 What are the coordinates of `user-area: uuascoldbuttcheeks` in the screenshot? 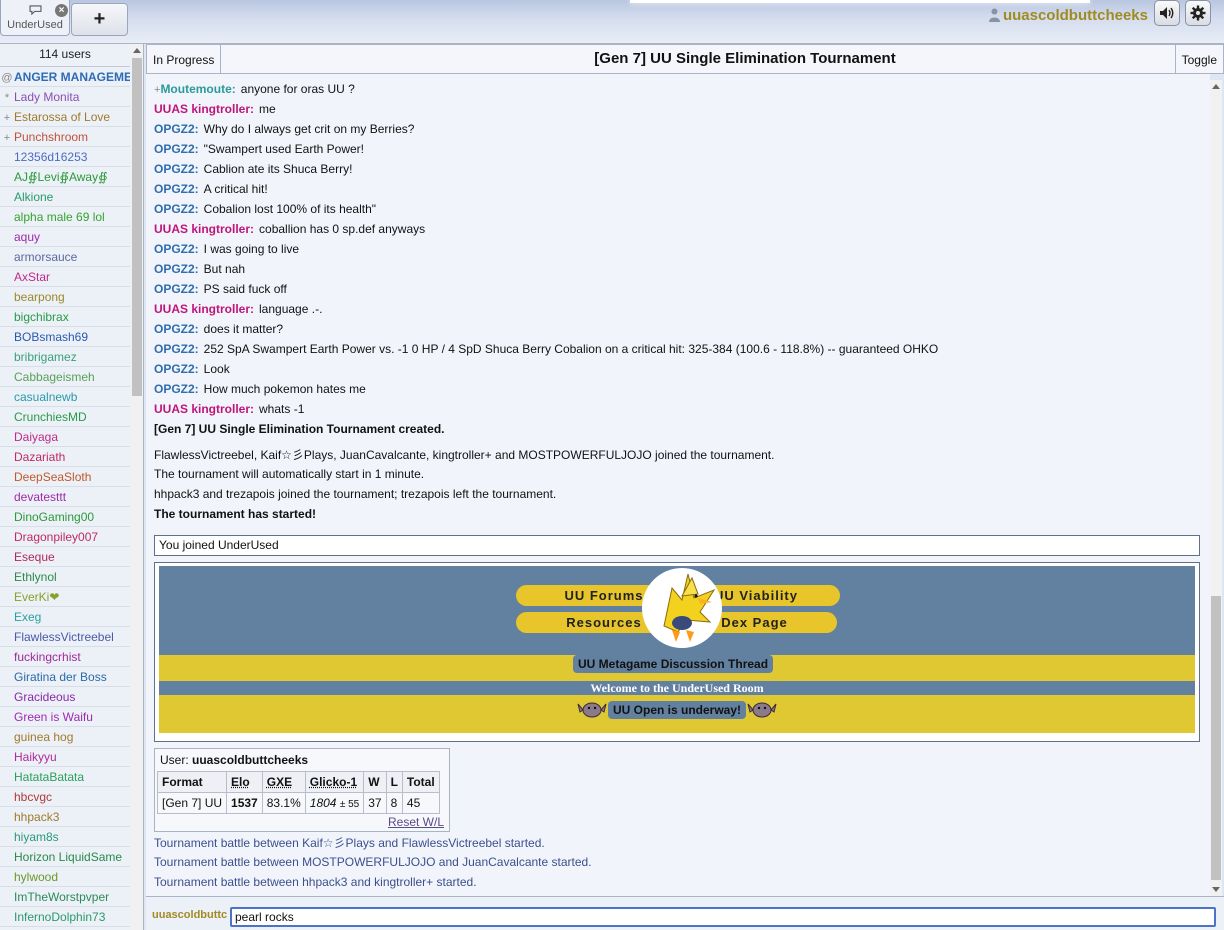 It's located at (1068, 15).